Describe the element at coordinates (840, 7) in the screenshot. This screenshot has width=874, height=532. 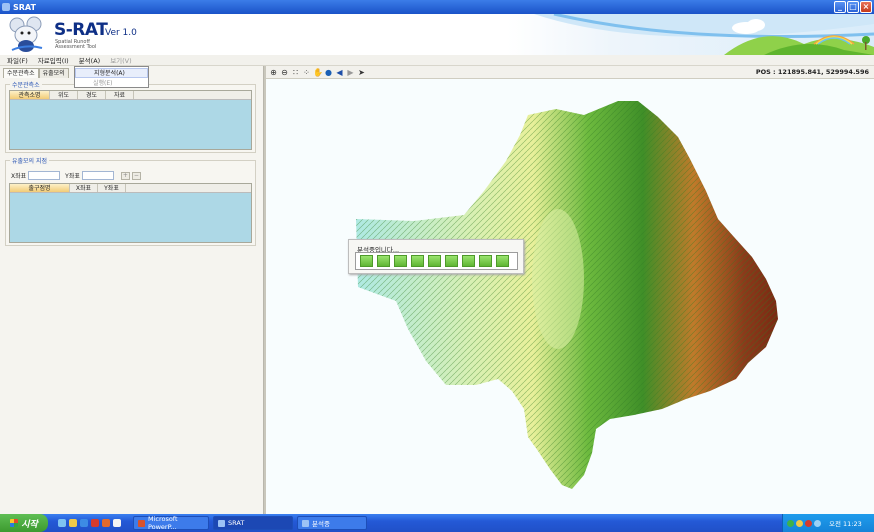
I see `minimize-button: _` at that location.